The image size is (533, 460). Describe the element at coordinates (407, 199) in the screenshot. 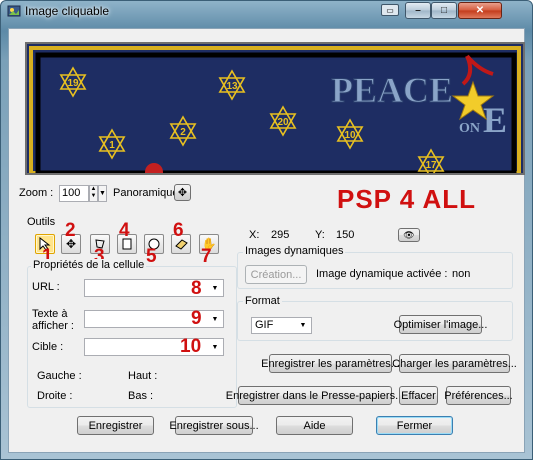

I see `watermark-text: PSP 4 ALL` at that location.